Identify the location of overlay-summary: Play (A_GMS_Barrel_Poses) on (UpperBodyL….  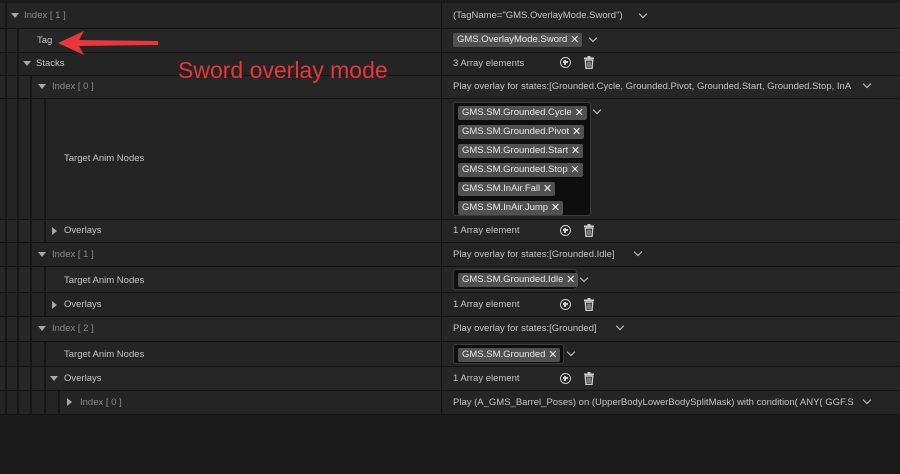
(653, 402).